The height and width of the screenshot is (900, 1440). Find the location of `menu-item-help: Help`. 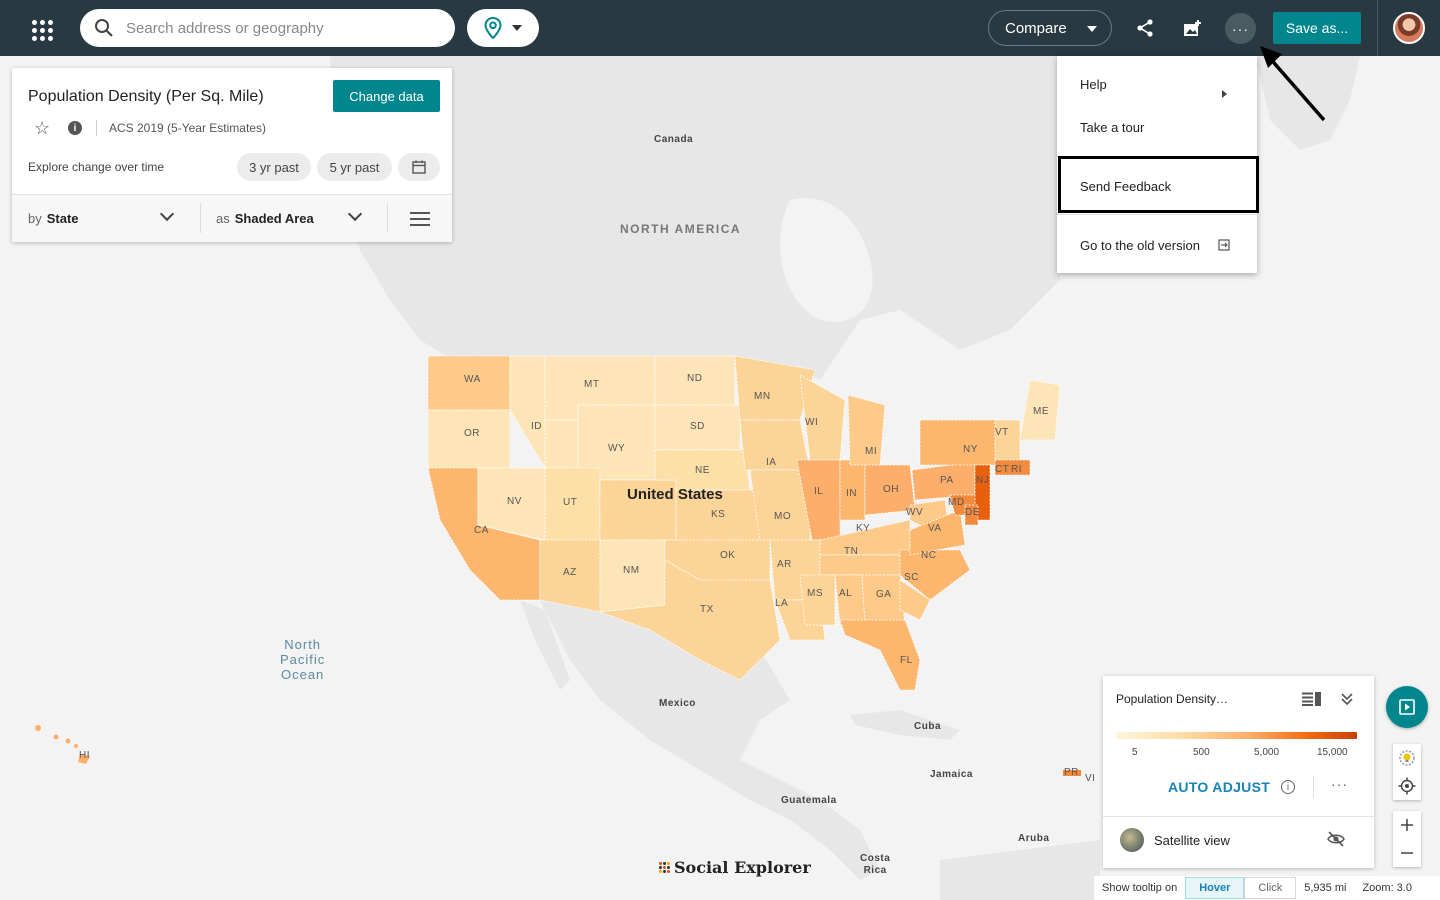

menu-item-help: Help is located at coordinates (1157, 84).